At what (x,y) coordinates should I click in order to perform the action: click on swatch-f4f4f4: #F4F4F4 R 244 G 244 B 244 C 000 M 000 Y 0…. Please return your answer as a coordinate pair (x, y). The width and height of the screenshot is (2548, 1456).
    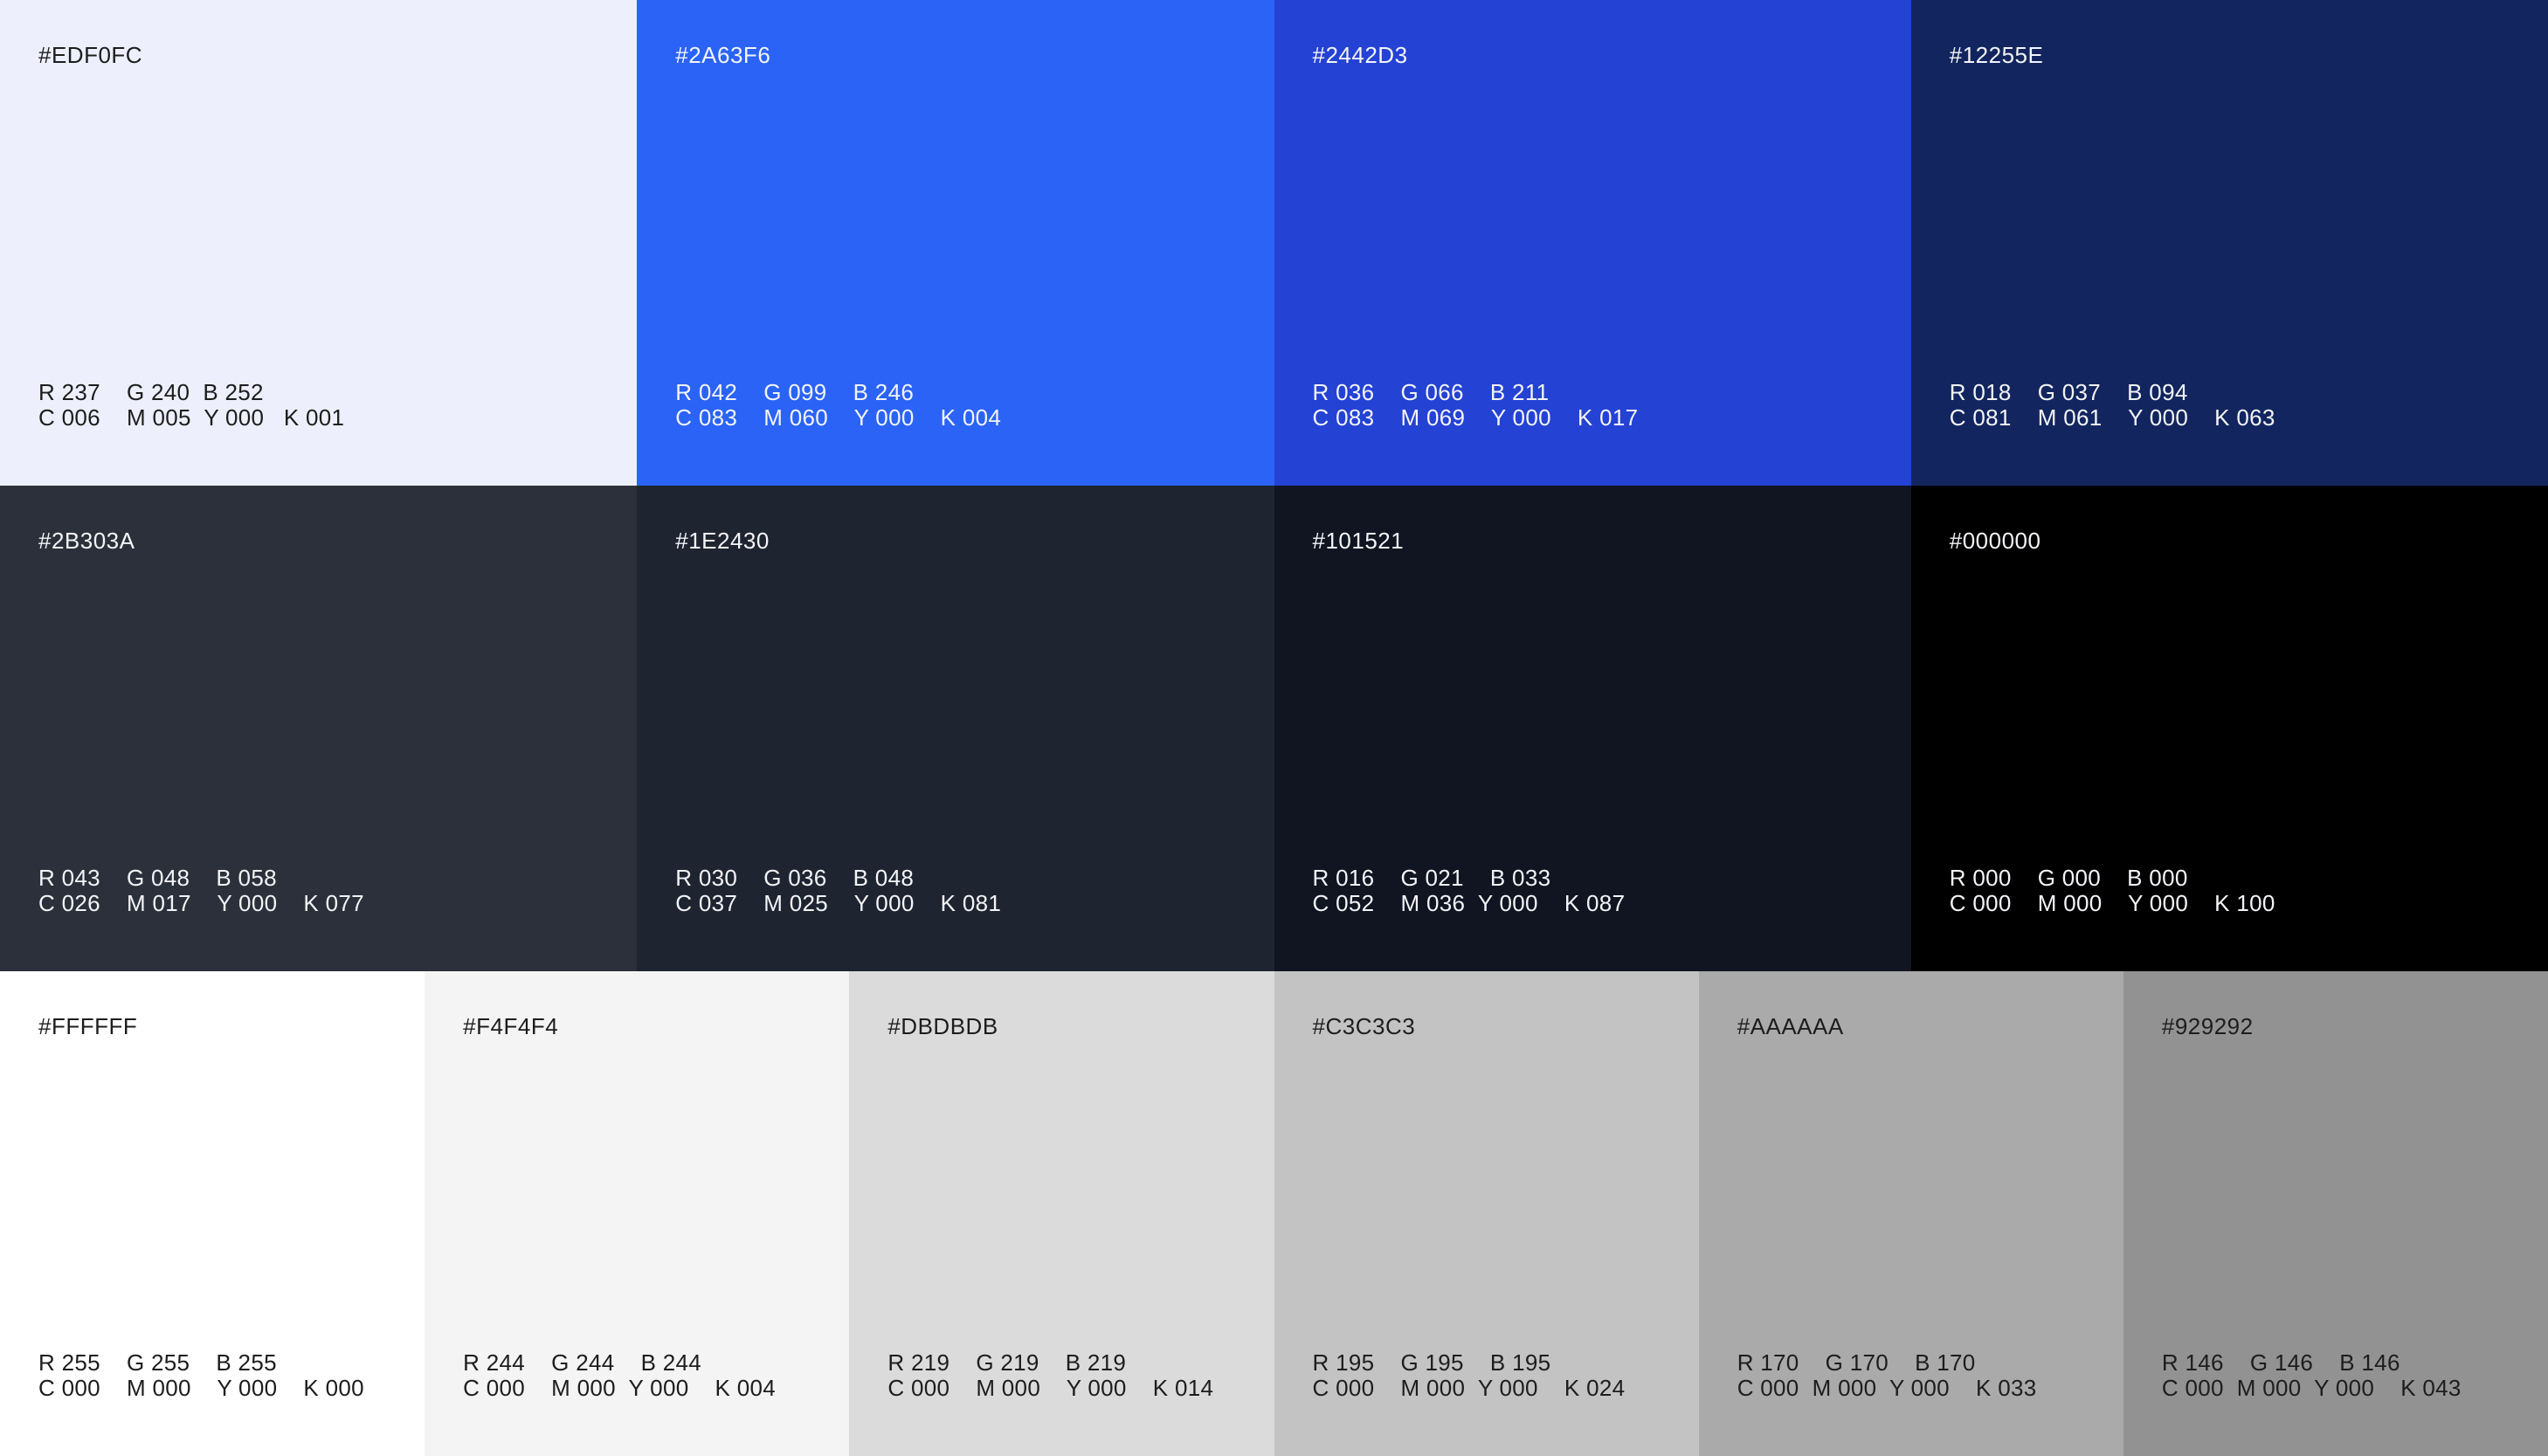
    Looking at the image, I should click on (638, 1213).